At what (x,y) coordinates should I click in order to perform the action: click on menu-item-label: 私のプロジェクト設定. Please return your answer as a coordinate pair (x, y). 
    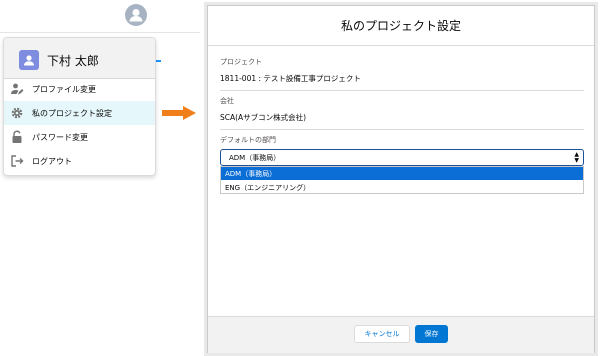
    Looking at the image, I should click on (72, 113).